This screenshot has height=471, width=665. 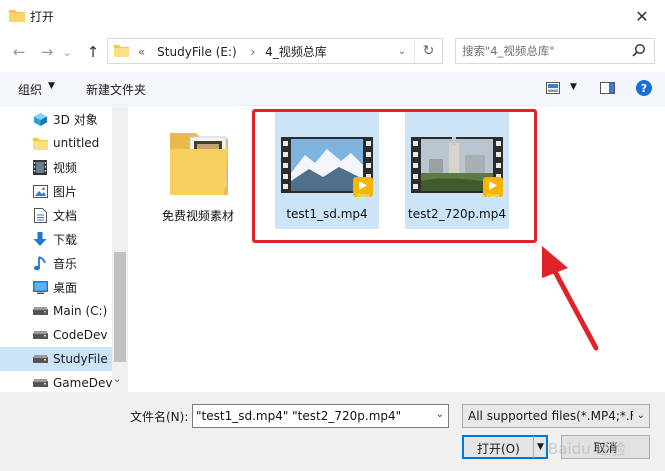 I want to click on open-button: 打开(O) ▼, so click(x=505, y=447).